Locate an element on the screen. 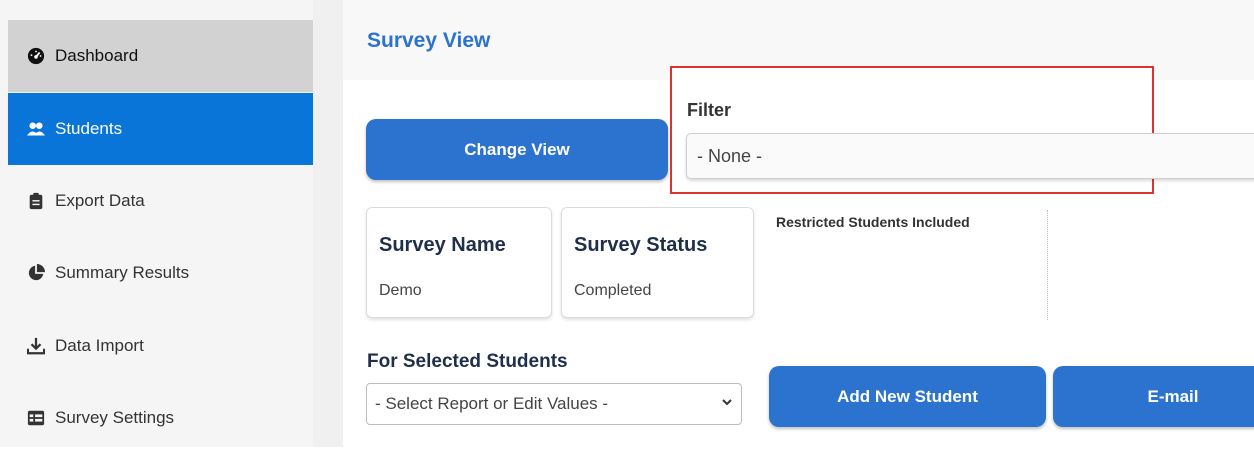 This screenshot has height=454, width=1254. survey-status-card: Survey Status Completed is located at coordinates (657, 262).